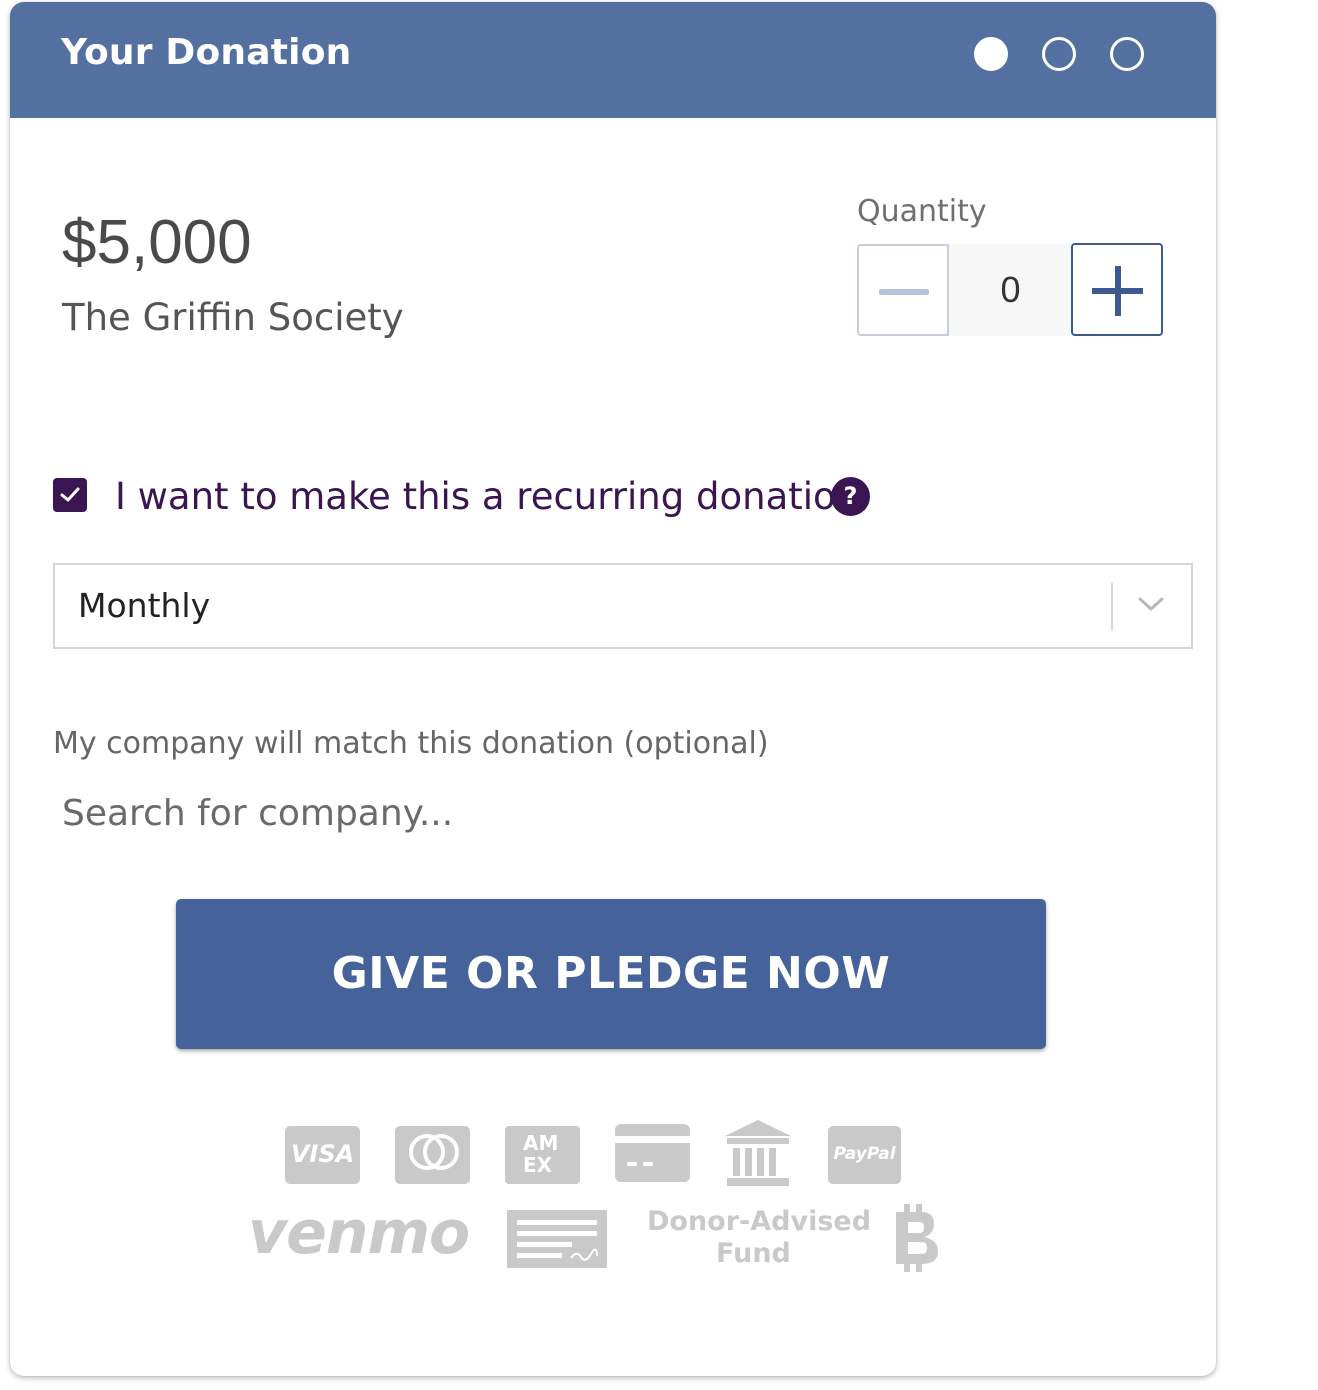 Image resolution: width=1318 pixels, height=1390 pixels. I want to click on company-search-input, so click(512, 813).